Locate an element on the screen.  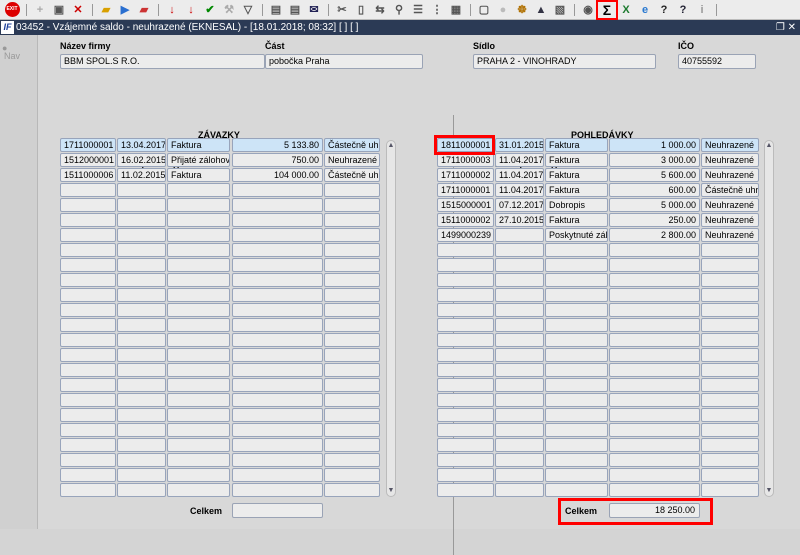
receivables-cell: 07.12.2017 is located at coordinates (519, 205).